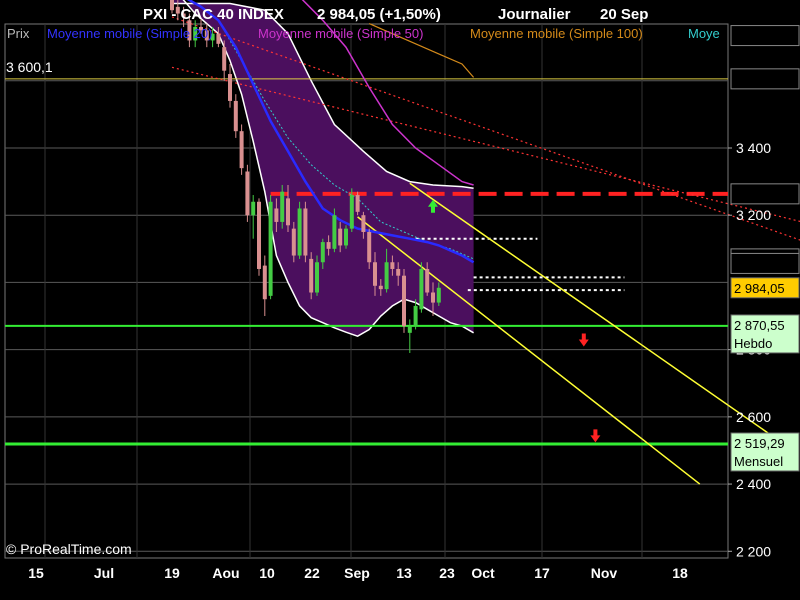 This screenshot has width=800, height=600. Describe the element at coordinates (225, 573) in the screenshot. I see `x-tick-label: Aou` at that location.